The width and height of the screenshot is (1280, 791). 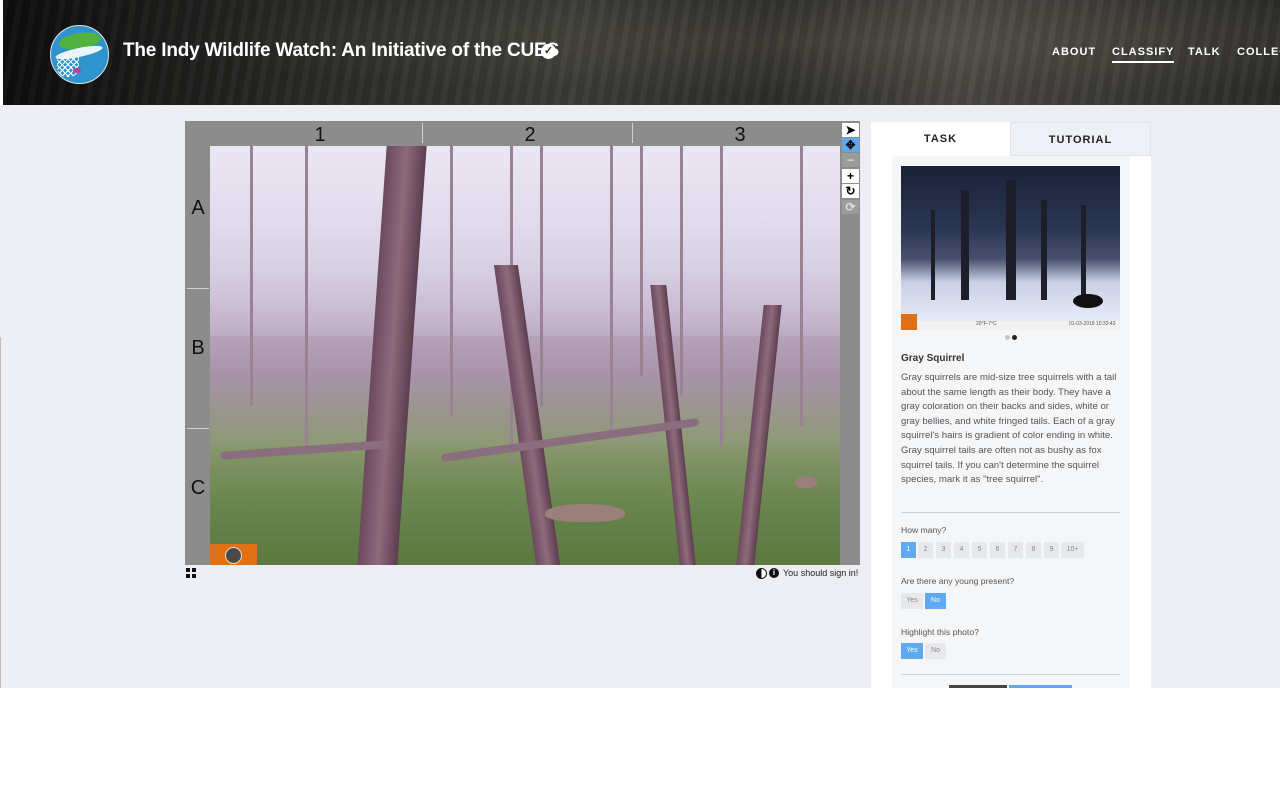 I want to click on example-caption-timestamp: 01-03-2018 10:33:43, so click(x=1092, y=324).